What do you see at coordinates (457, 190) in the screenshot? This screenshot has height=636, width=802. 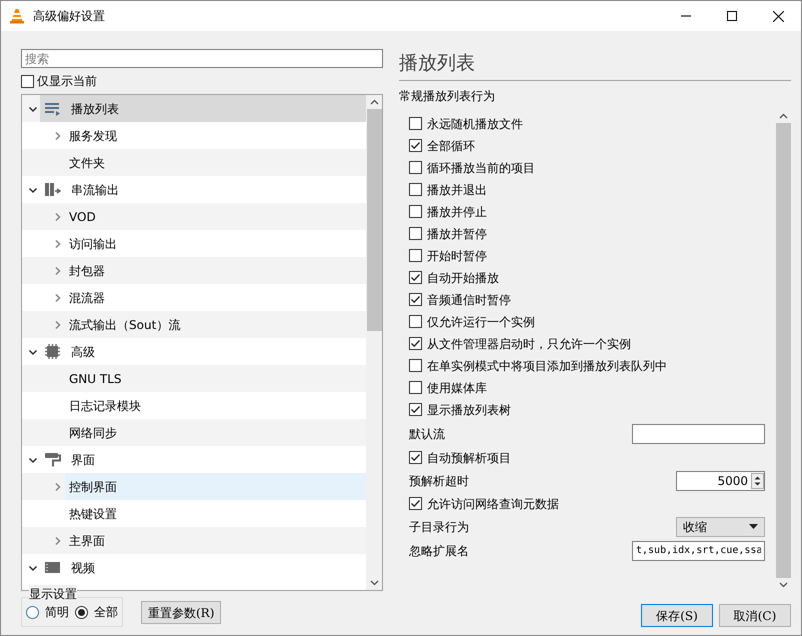 I see `checkbox-label: 播放并退出` at bounding box center [457, 190].